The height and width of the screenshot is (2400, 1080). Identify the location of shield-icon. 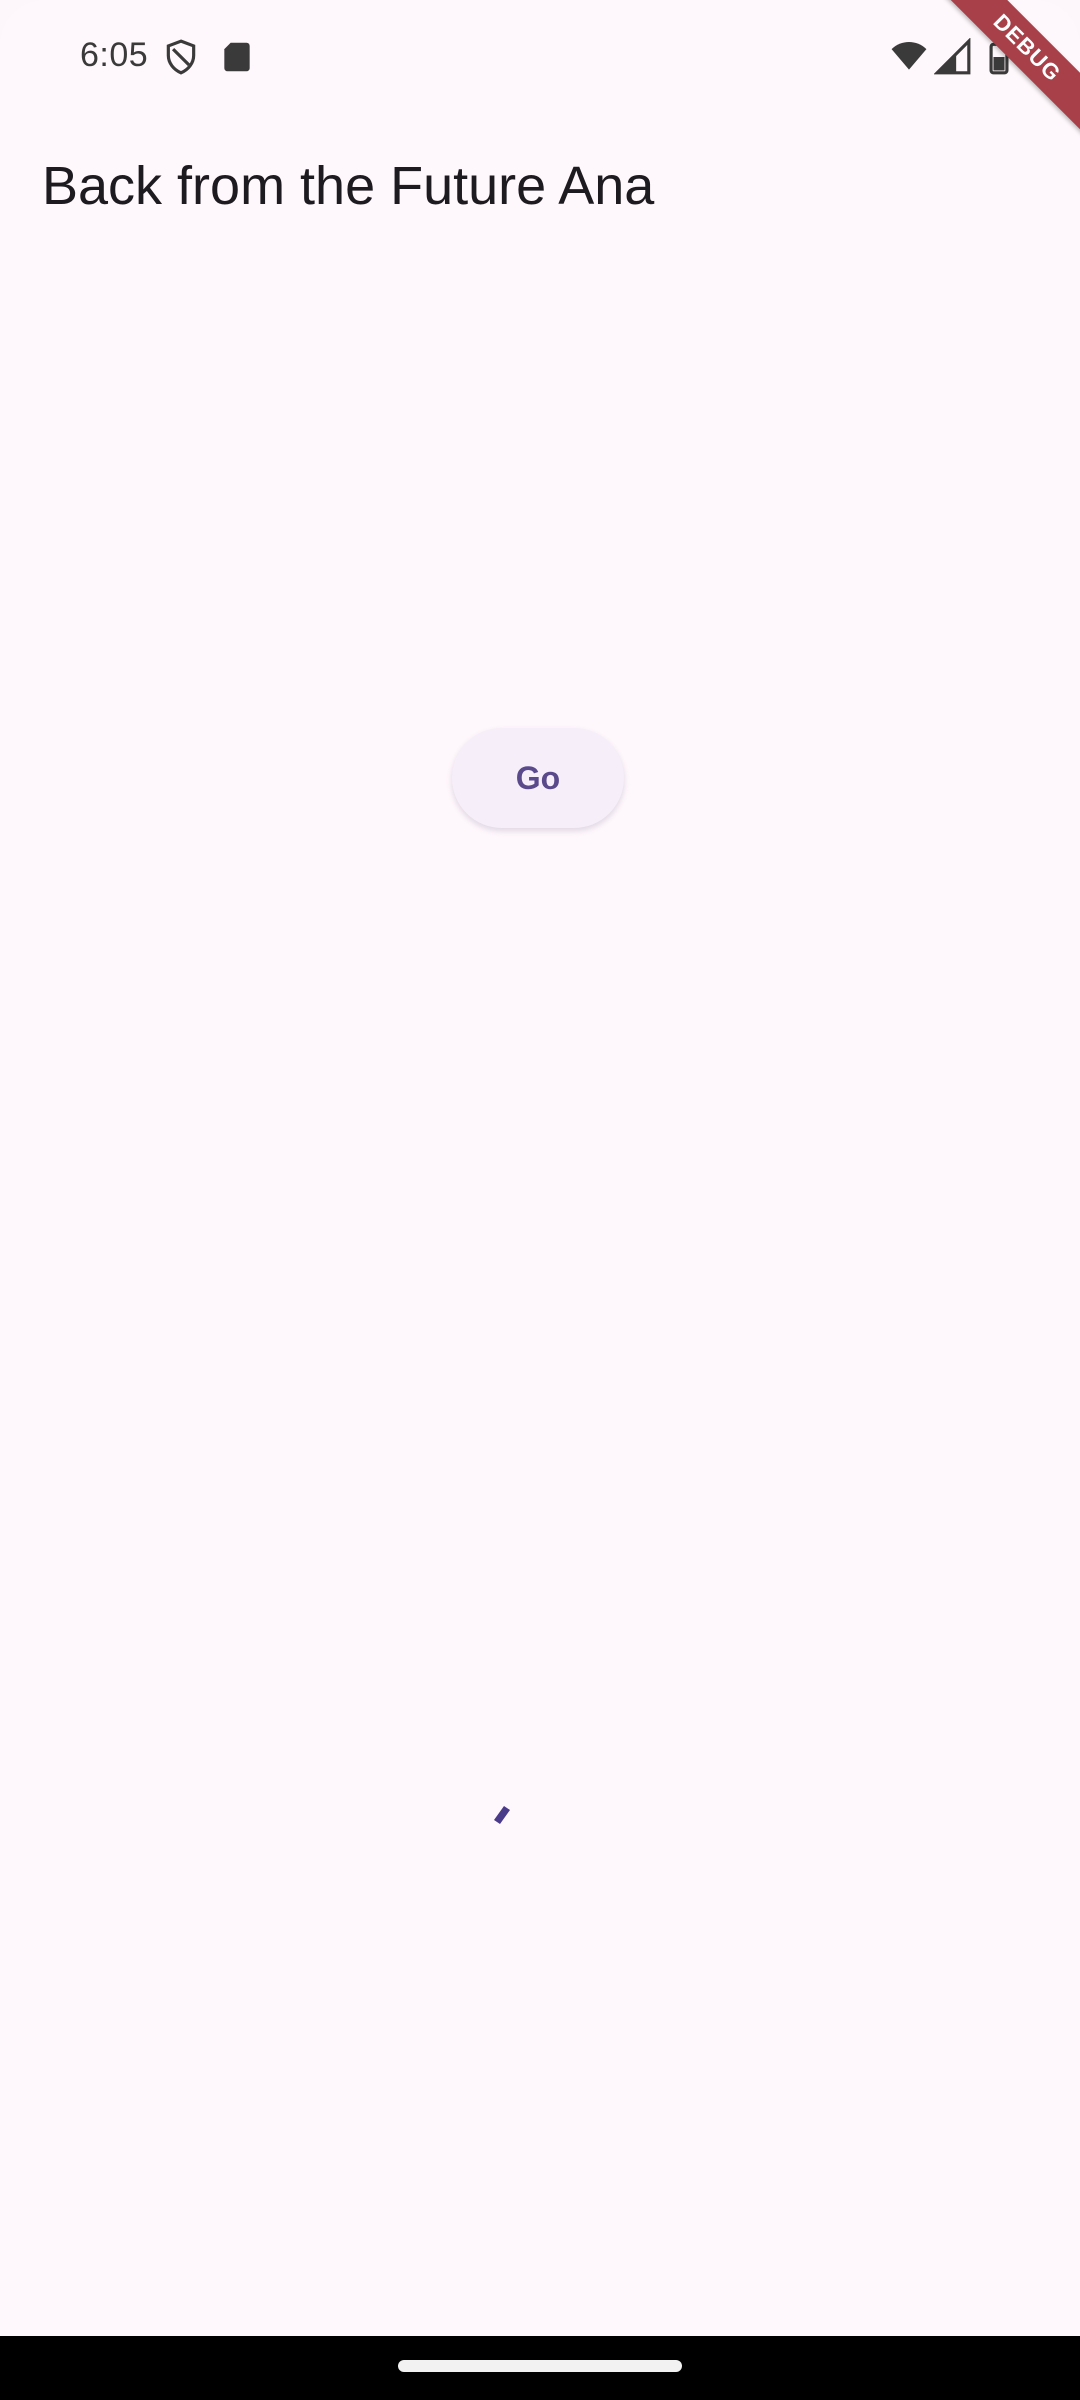
(181, 57).